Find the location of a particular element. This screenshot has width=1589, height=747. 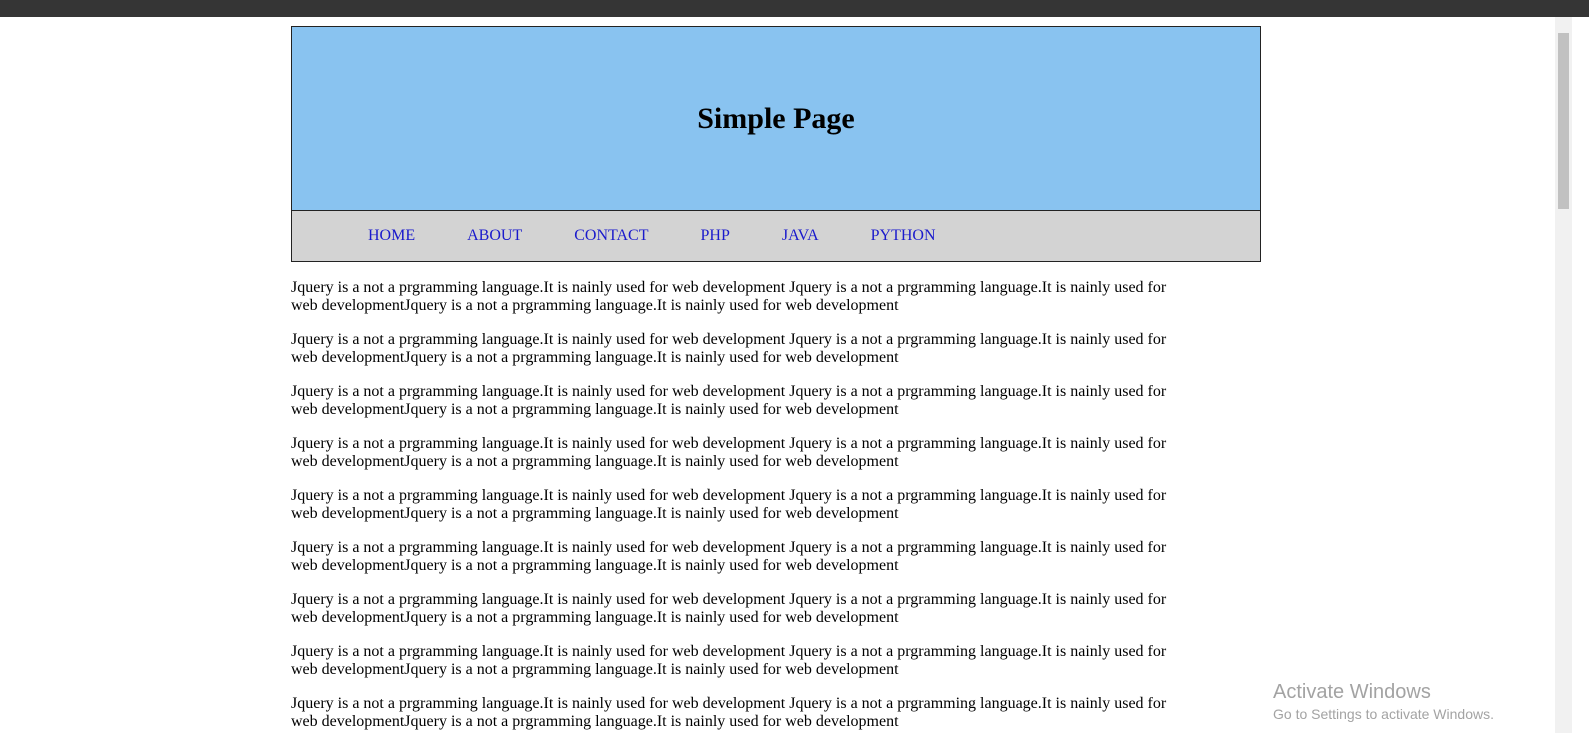

scrollbar-thumb is located at coordinates (1563, 121).